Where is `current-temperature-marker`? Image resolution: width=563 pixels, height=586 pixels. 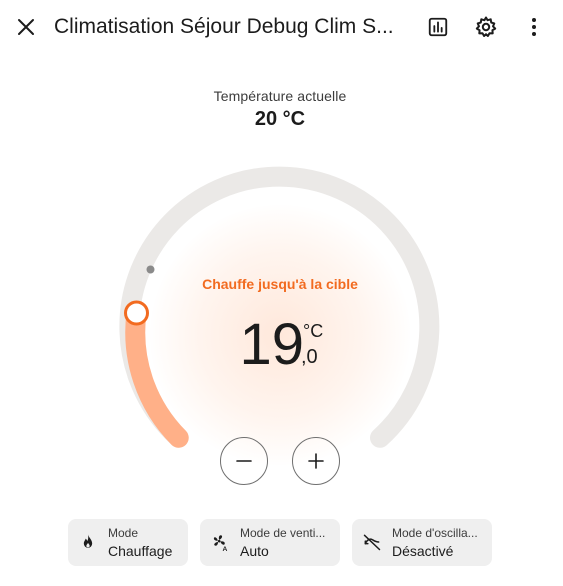
current-temperature-marker is located at coordinates (150, 269).